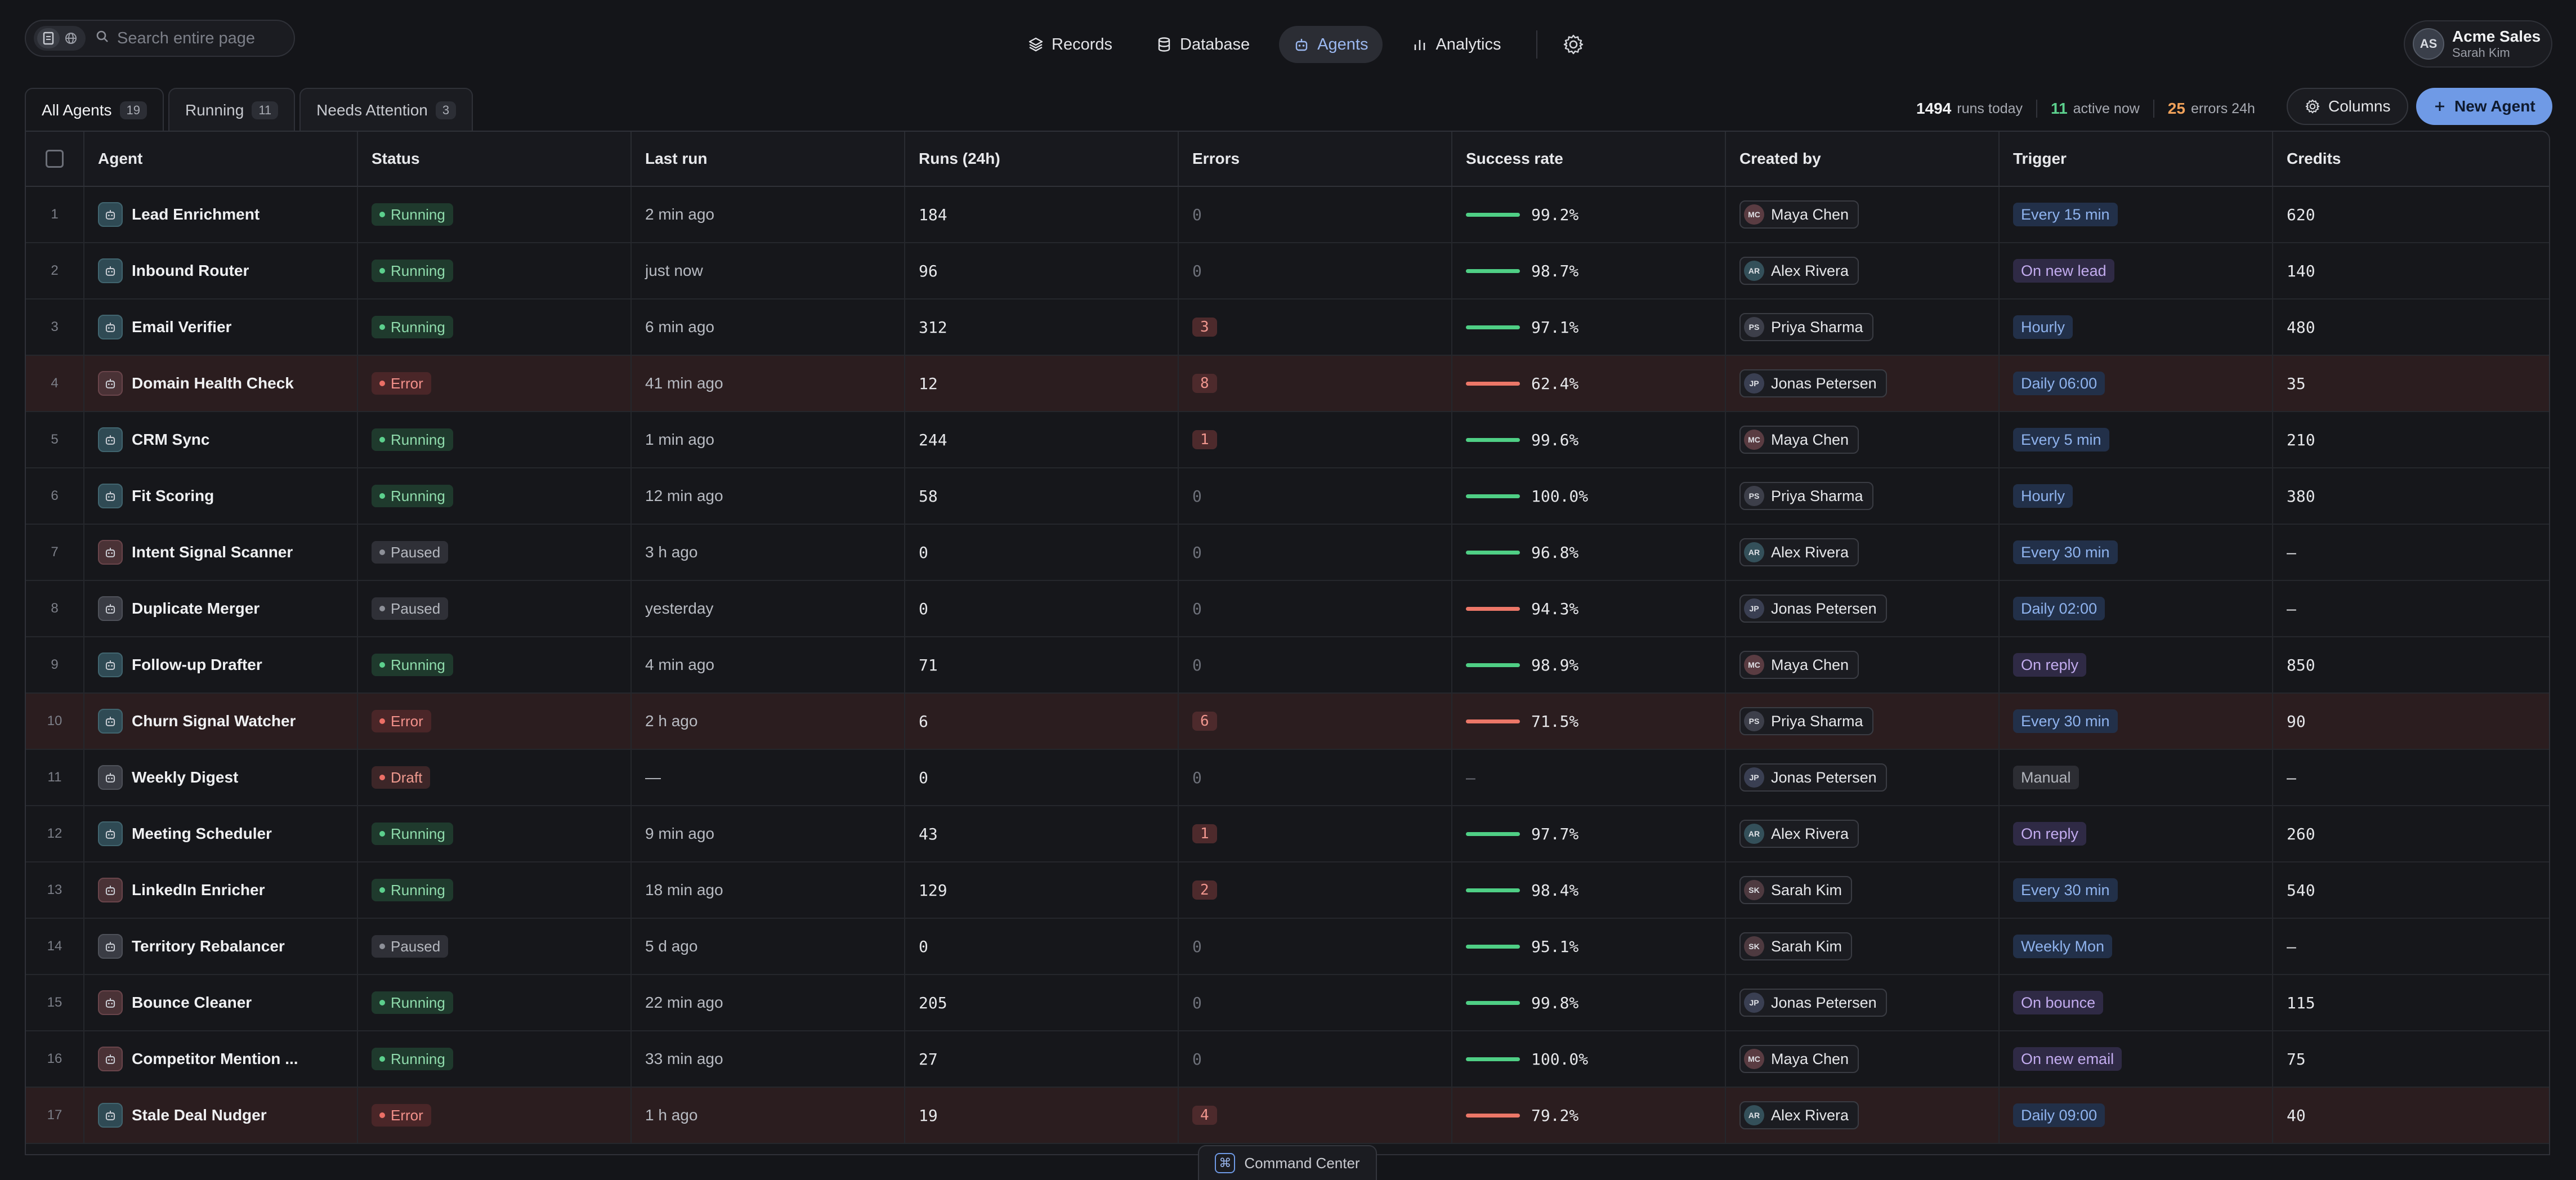 This screenshot has height=1180, width=2576. Describe the element at coordinates (1863, 159) in the screenshot. I see `column-header: Created by` at that location.